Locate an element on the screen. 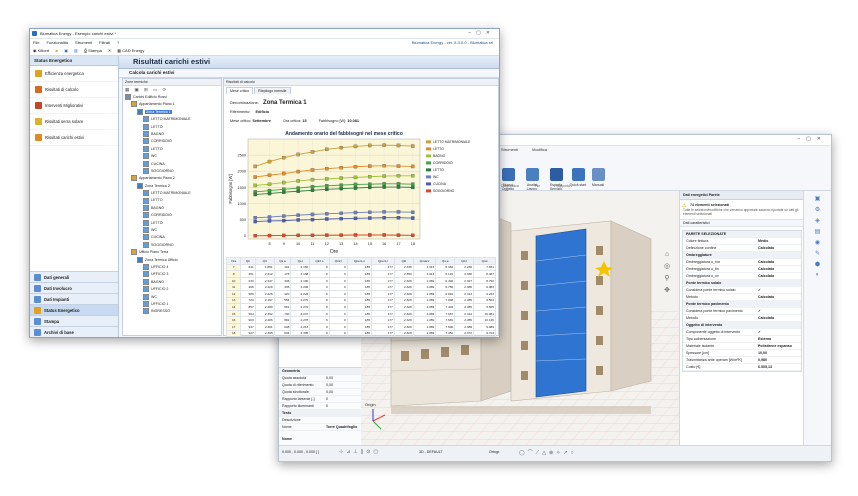  column-header: Qd,l is located at coordinates (464, 261).